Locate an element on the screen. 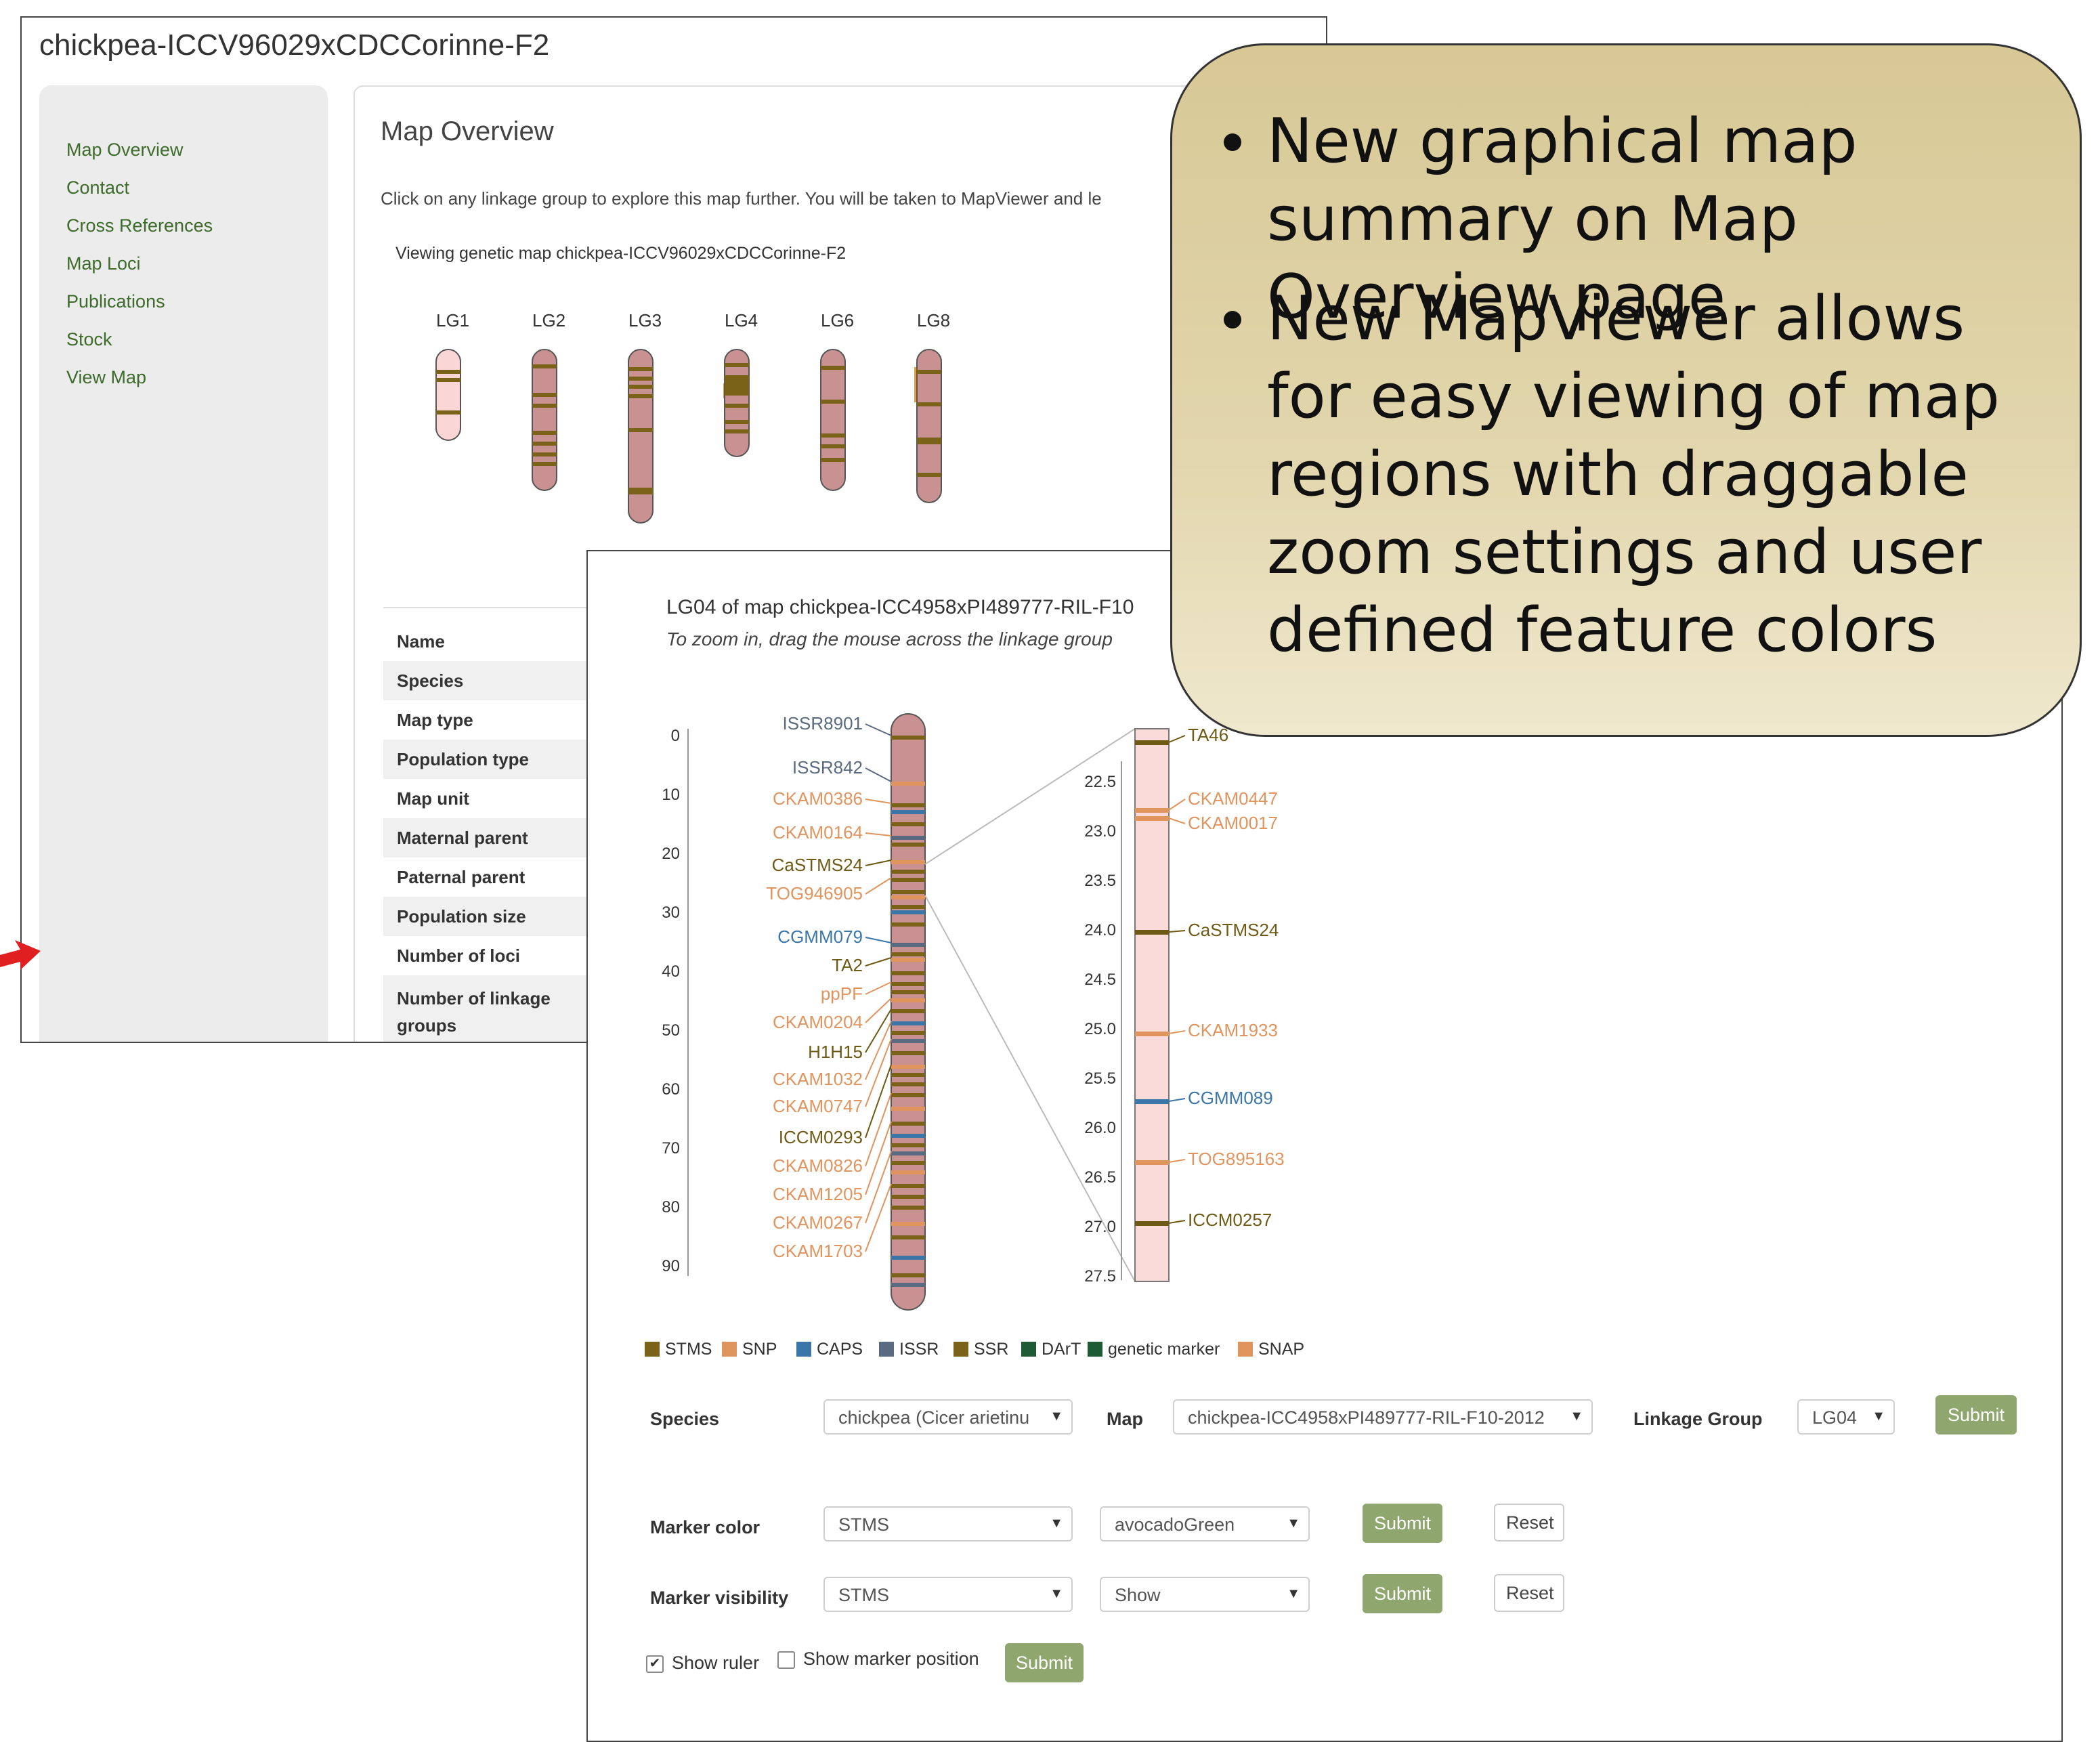 The image size is (2100, 1742). field-number-of-linkage-groups: Number of linkage groups is located at coordinates (491, 1008).